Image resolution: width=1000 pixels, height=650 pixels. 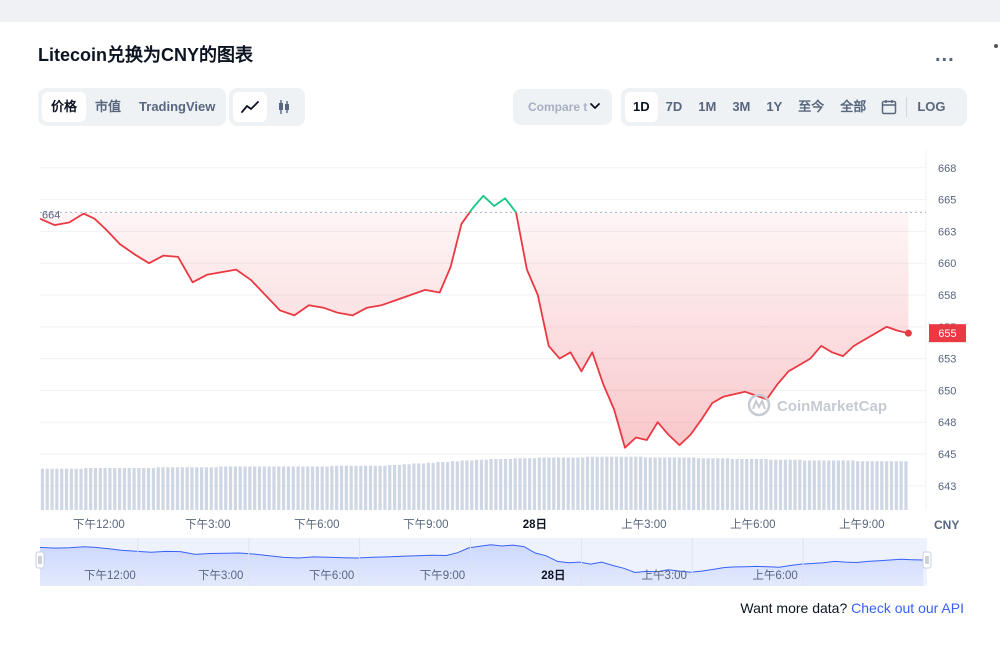 What do you see at coordinates (483, 562) in the screenshot?
I see `range-navigator: 下午12:00 下午3:00 下午6:00 下午9:00 28日 上午3:00 上午6:00` at bounding box center [483, 562].